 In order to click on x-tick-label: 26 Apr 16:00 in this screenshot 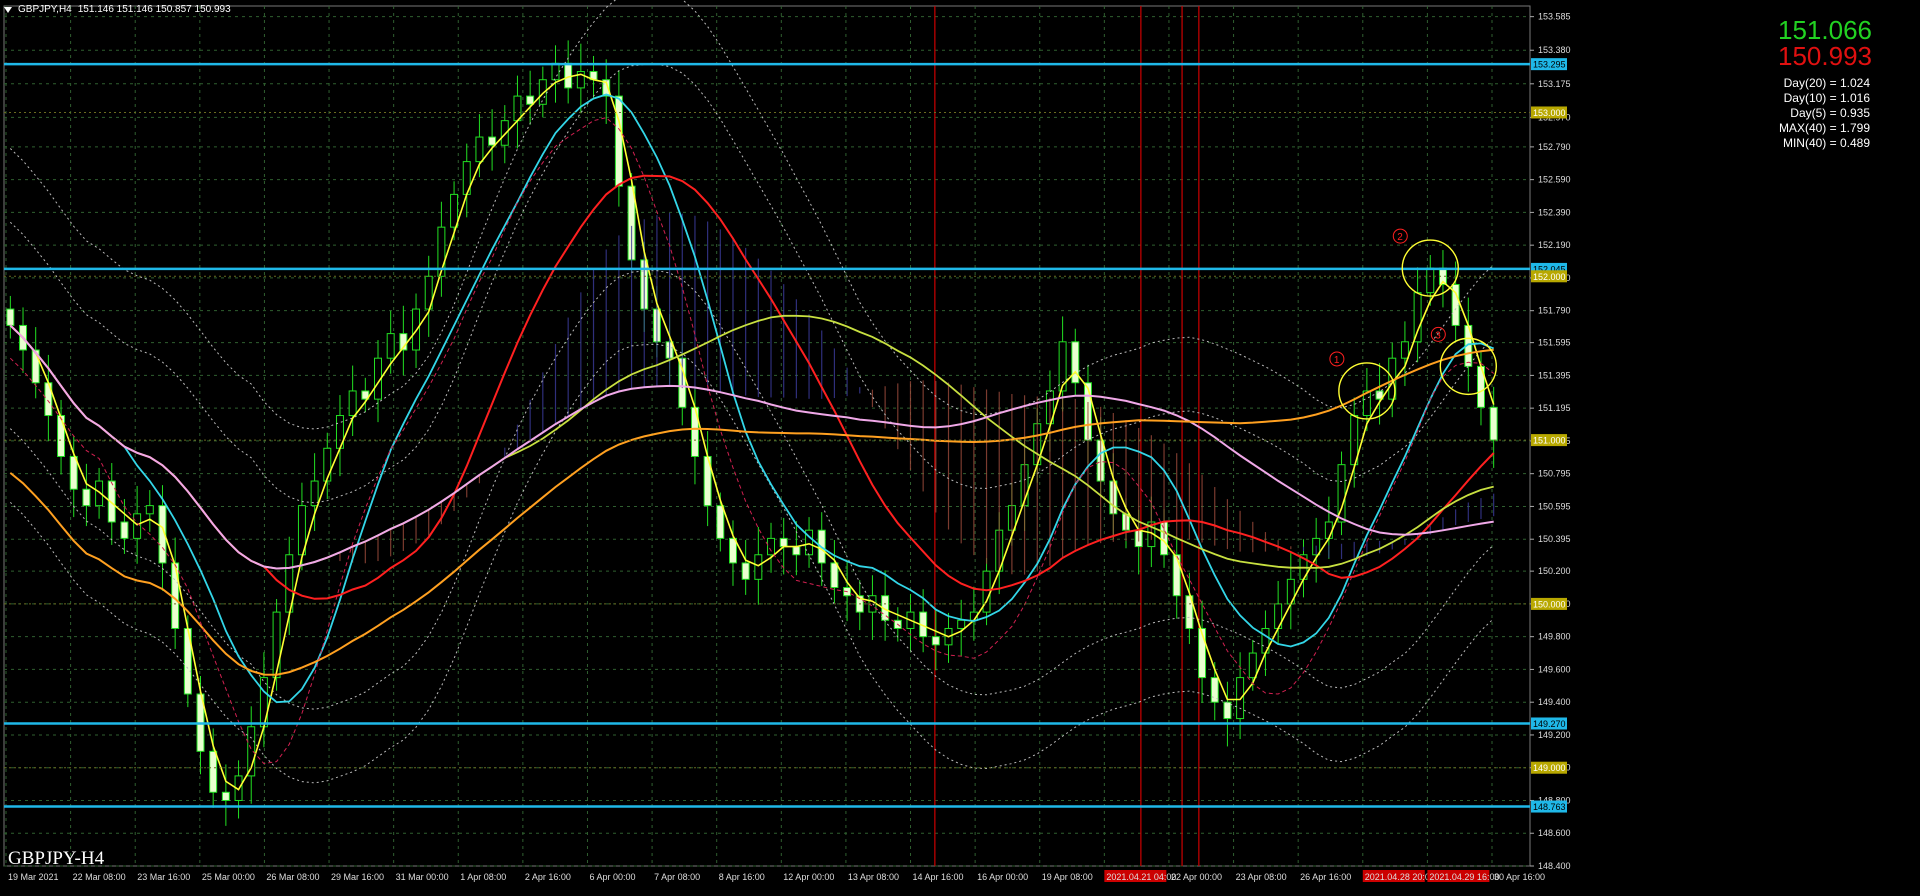, I will do `click(1325, 877)`.